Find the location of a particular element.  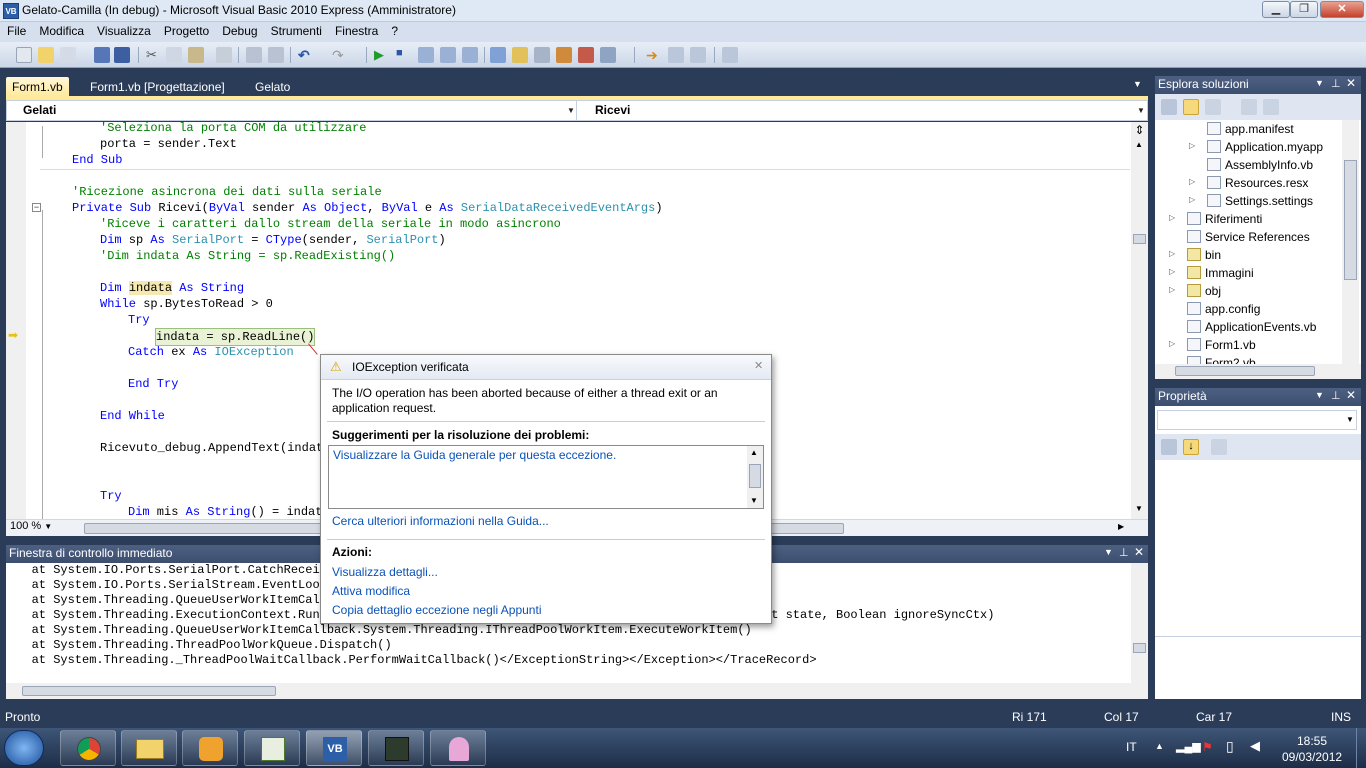

solution-vscroll is located at coordinates (1350, 242).